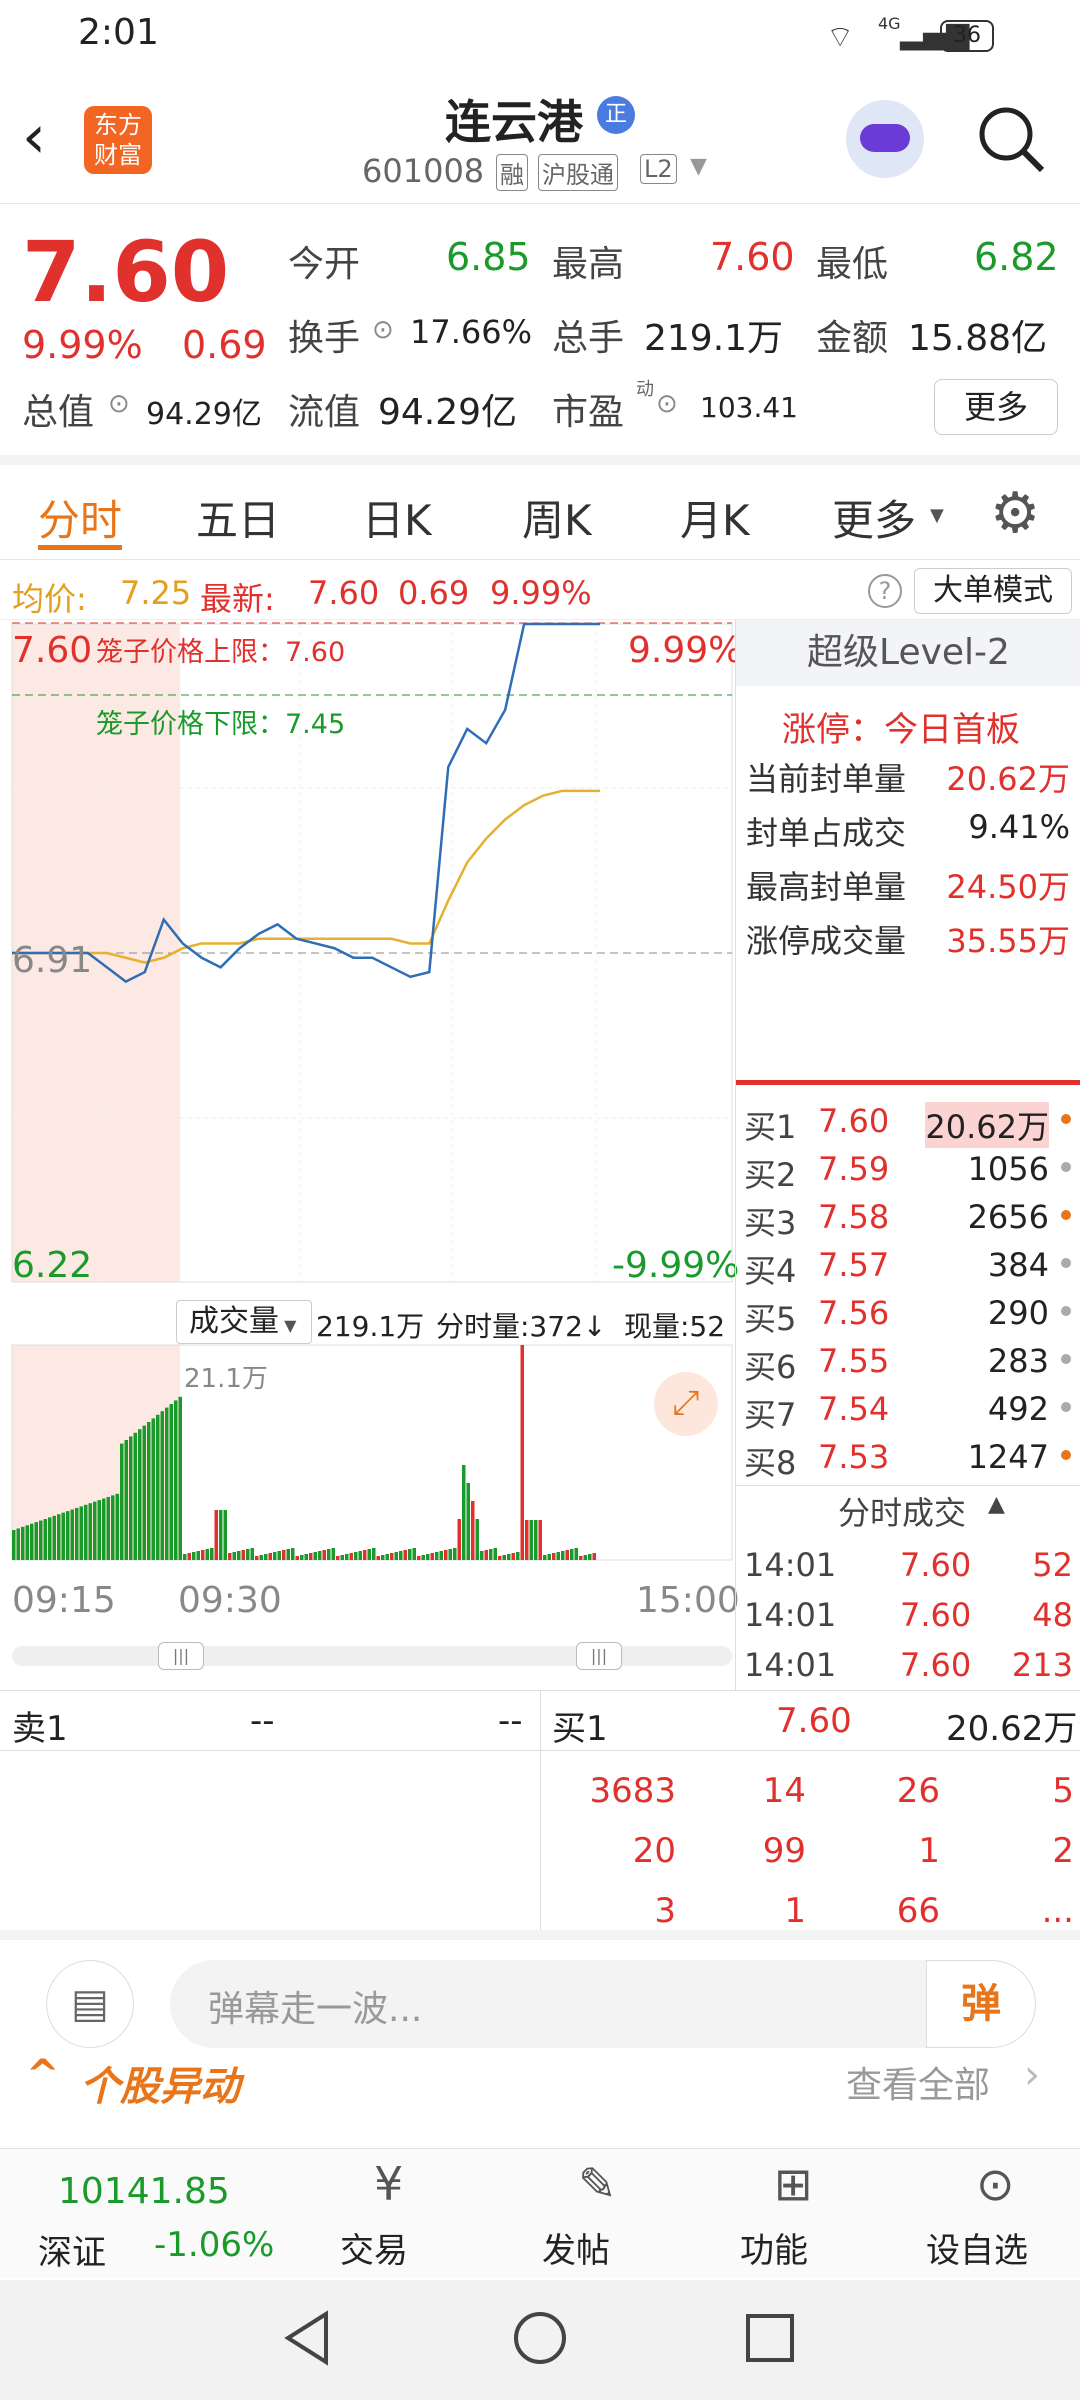  Describe the element at coordinates (540, 2338) in the screenshot. I see `system-home-icon` at that location.